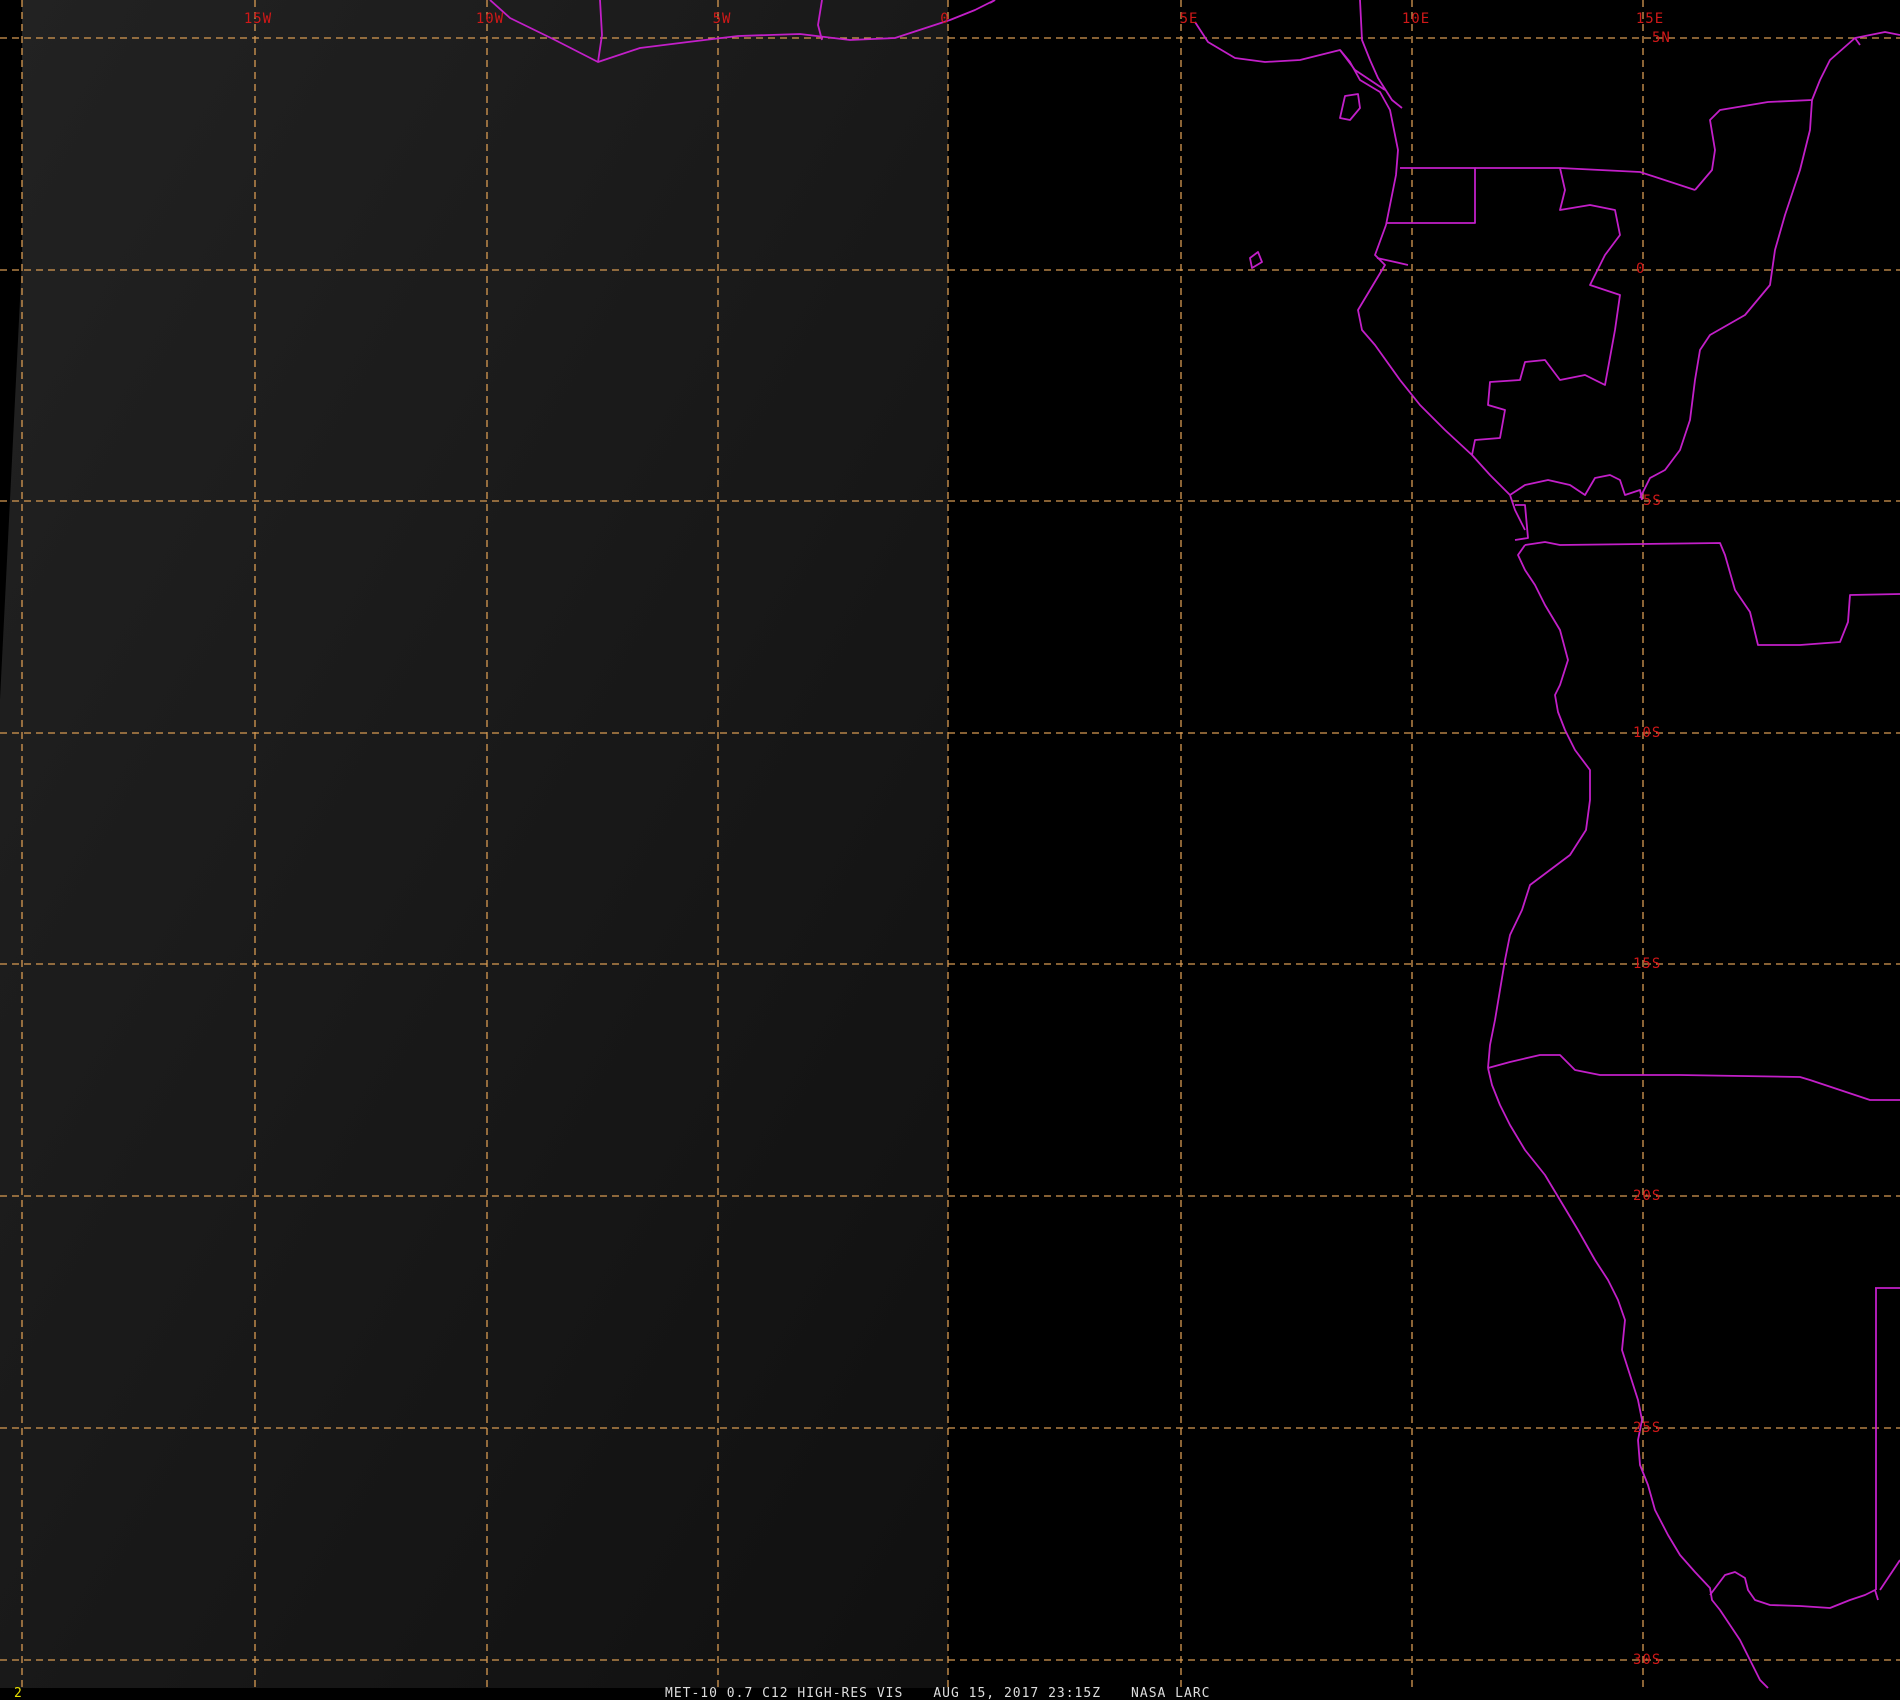 This screenshot has height=1700, width=1900. What do you see at coordinates (490, 19) in the screenshot?
I see `lon-label-10w: 10W` at bounding box center [490, 19].